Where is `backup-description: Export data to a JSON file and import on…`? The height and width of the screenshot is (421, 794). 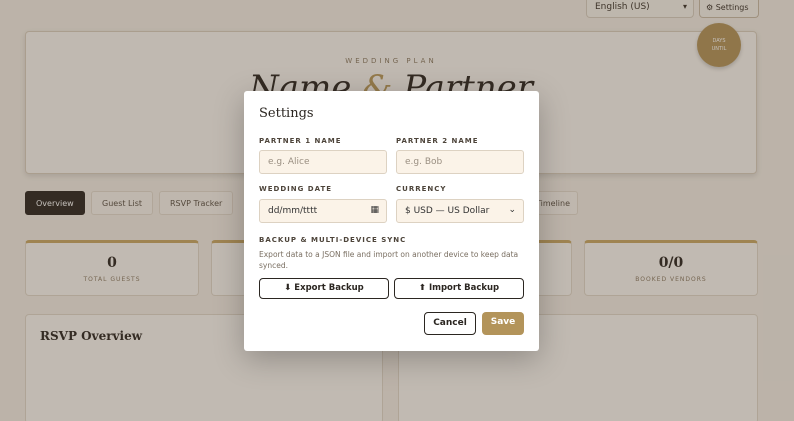 backup-description: Export data to a JSON file and import on… is located at coordinates (389, 260).